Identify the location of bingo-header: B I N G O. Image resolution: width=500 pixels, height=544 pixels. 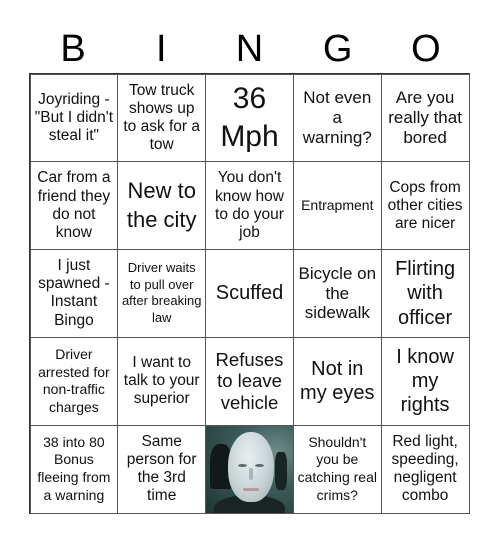
(249, 49).